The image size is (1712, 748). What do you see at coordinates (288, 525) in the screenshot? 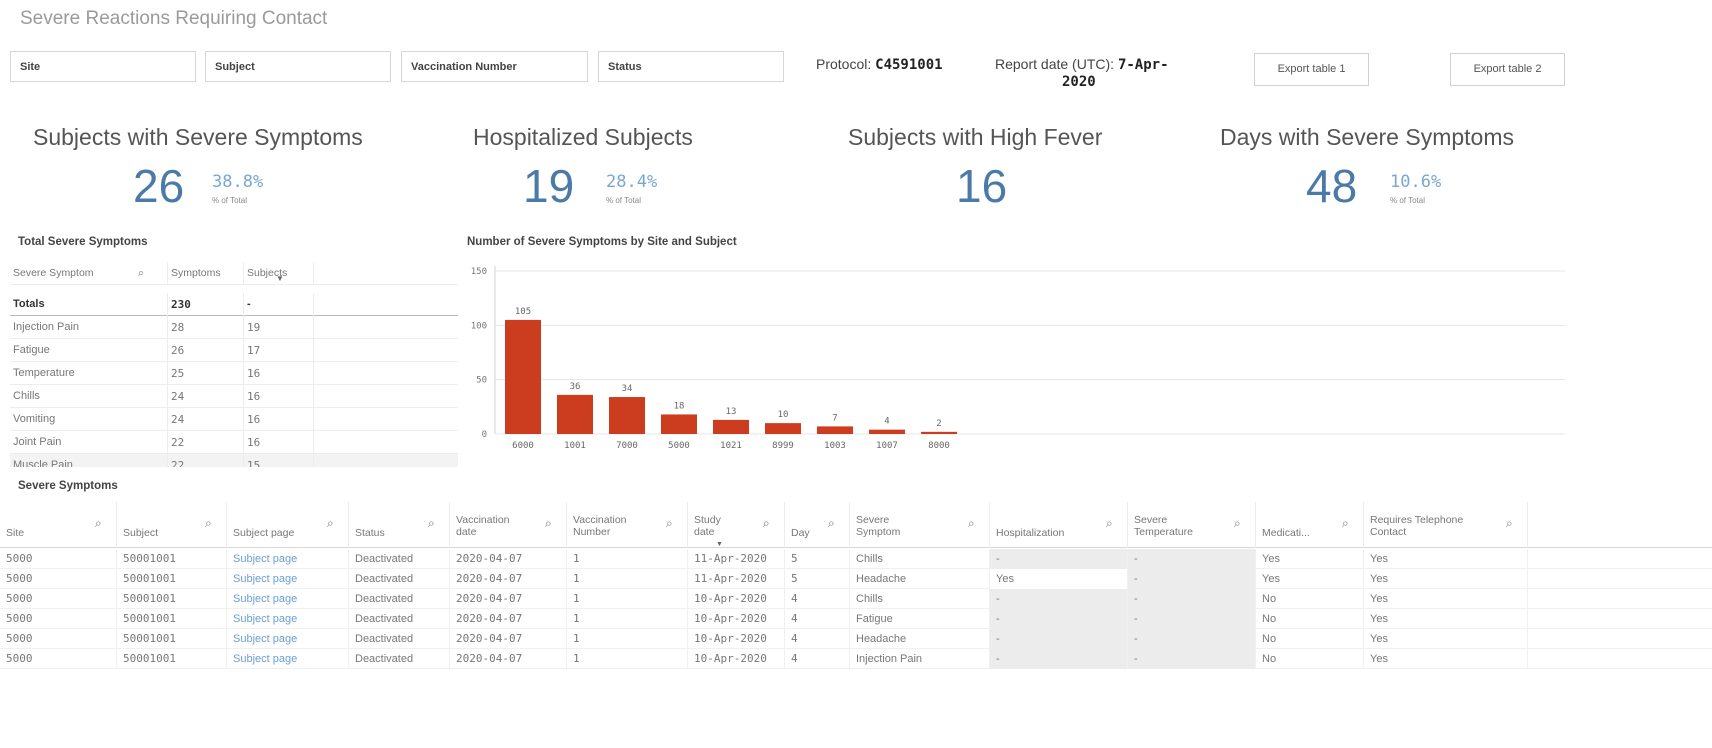
I see `column-header-subject-page: Subject page ⌕` at bounding box center [288, 525].